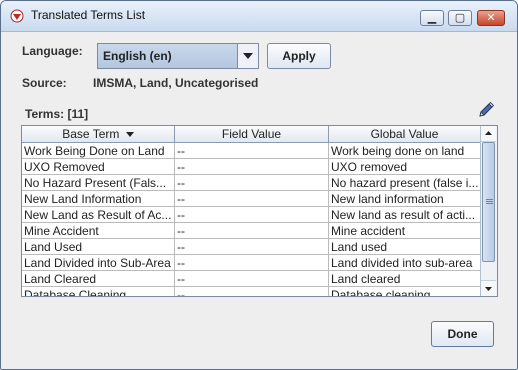 Image resolution: width=518 pixels, height=370 pixels. What do you see at coordinates (405, 134) in the screenshot?
I see `column-header-global-value: Global Value` at bounding box center [405, 134].